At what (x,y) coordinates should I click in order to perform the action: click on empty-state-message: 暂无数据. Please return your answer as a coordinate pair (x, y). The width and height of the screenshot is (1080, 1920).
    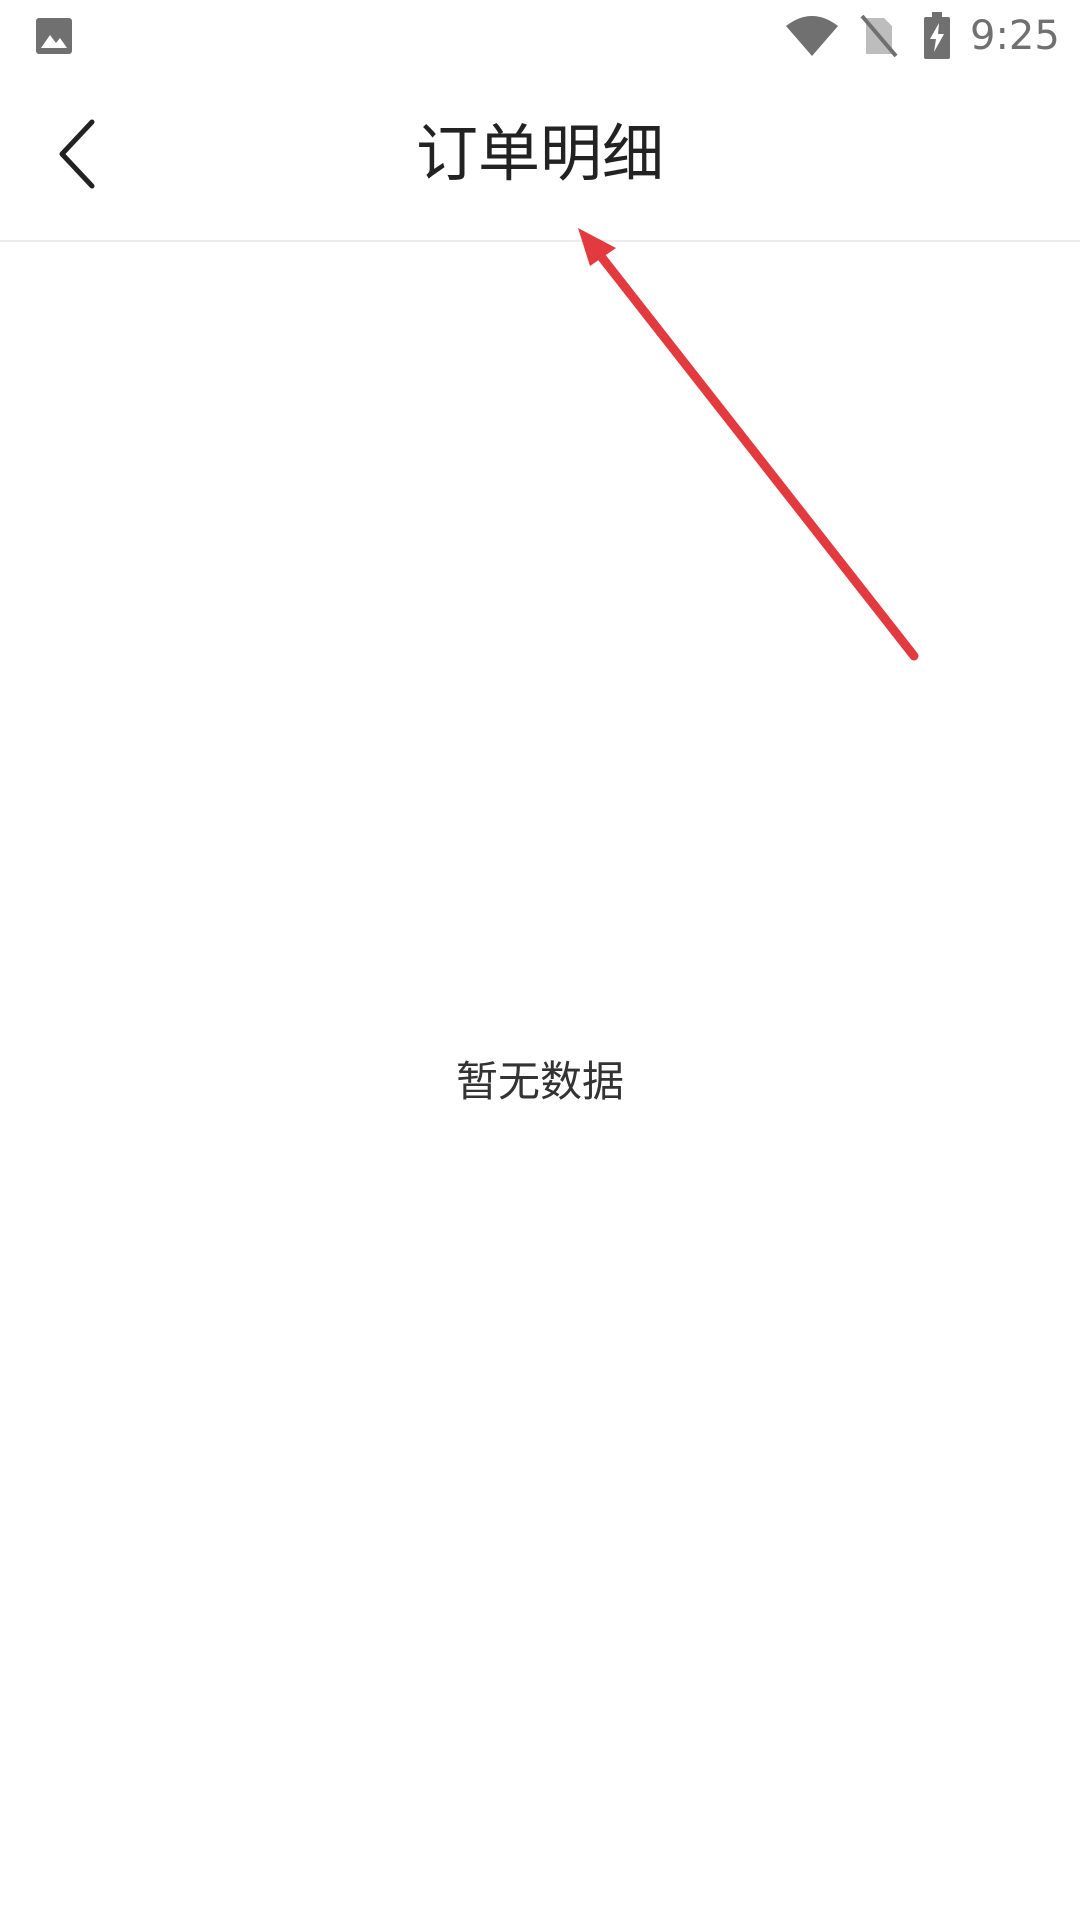
    Looking at the image, I should click on (539, 1081).